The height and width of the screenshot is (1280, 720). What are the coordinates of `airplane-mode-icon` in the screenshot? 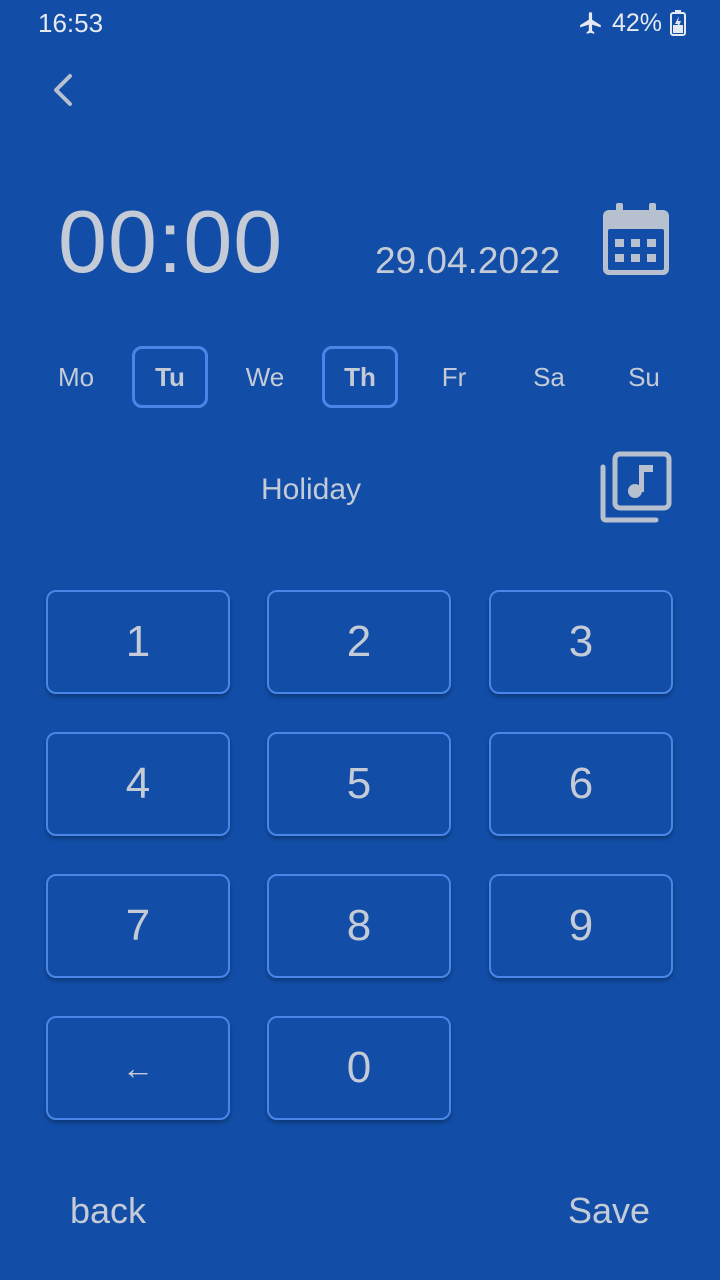 It's located at (591, 23).